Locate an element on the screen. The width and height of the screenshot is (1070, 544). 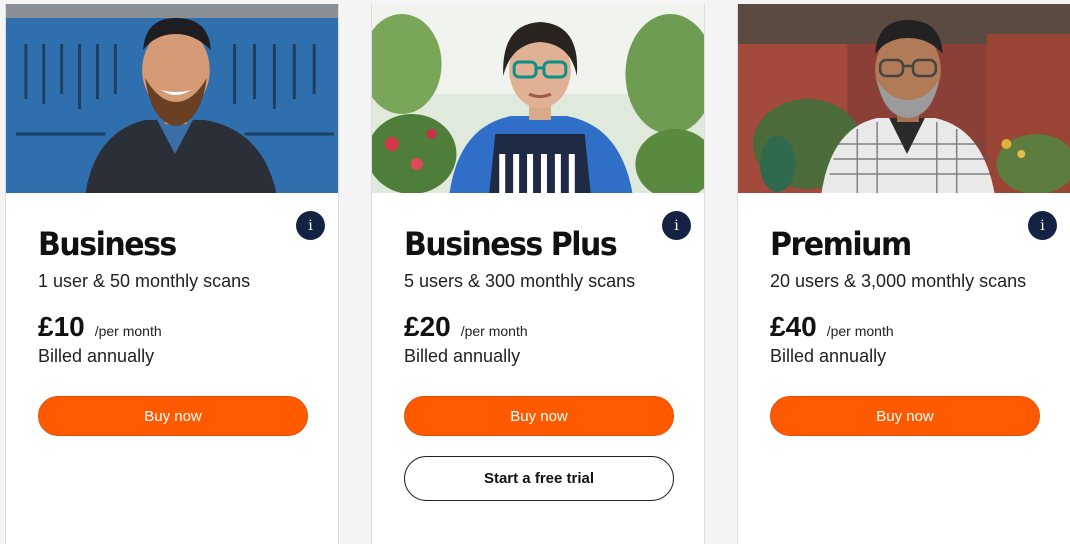
plan-users-scans: 5 users & 300 monthly scans is located at coordinates (520, 281).